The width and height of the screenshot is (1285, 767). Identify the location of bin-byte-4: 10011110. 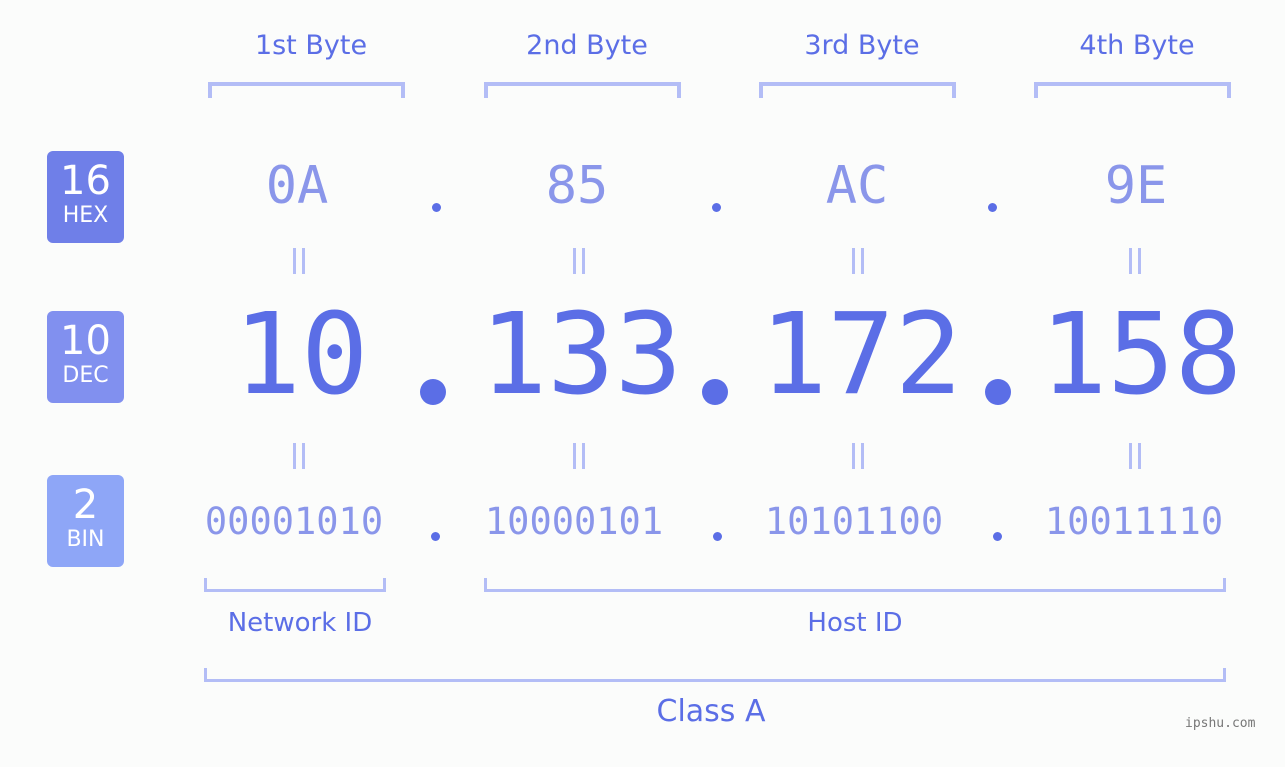
(1134, 521).